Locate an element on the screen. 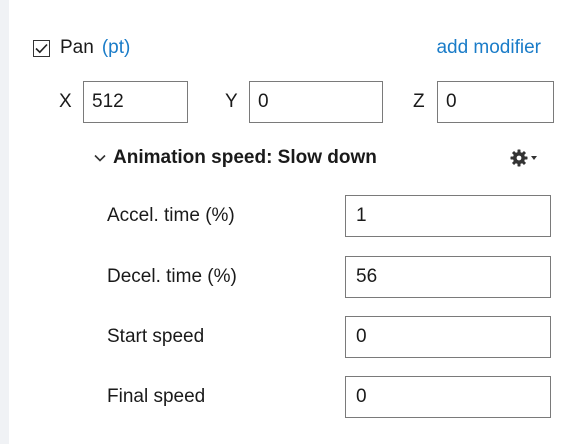 The width and height of the screenshot is (563, 444). animation-speed-header: Animation speed: Slow down is located at coordinates (317, 158).